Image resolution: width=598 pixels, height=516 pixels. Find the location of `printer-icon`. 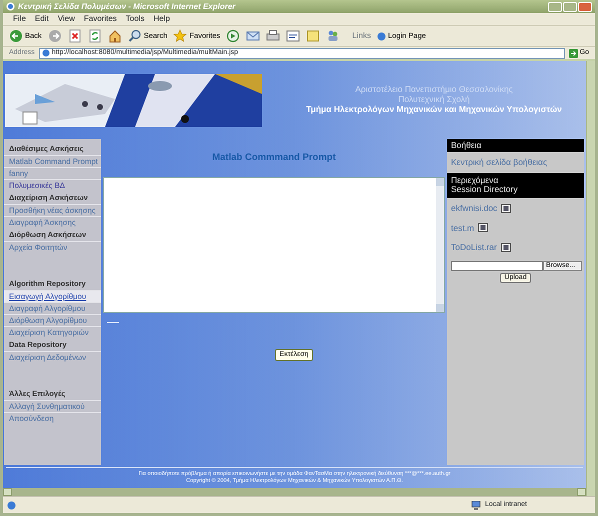

printer-icon is located at coordinates (273, 36).